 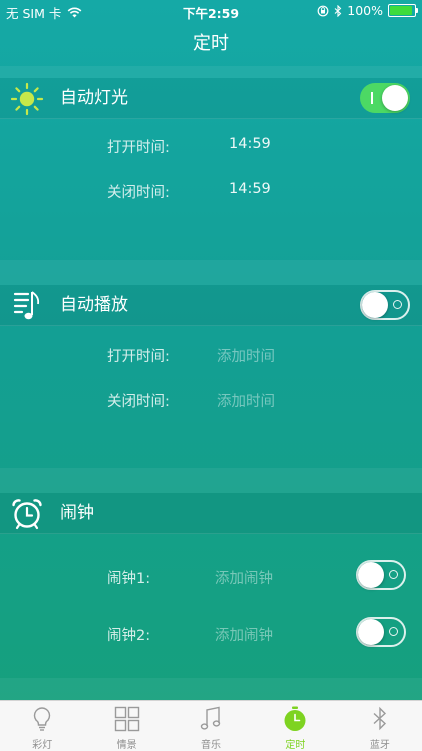 What do you see at coordinates (77, 513) in the screenshot?
I see `alarm-title: 闹钟` at bounding box center [77, 513].